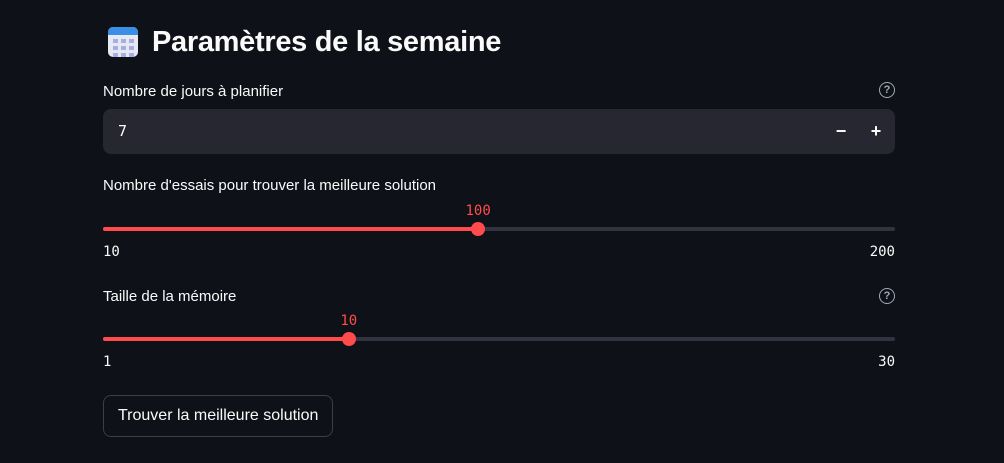 This screenshot has height=463, width=1004. I want to click on memory-slider: 10 1 30, so click(499, 346).